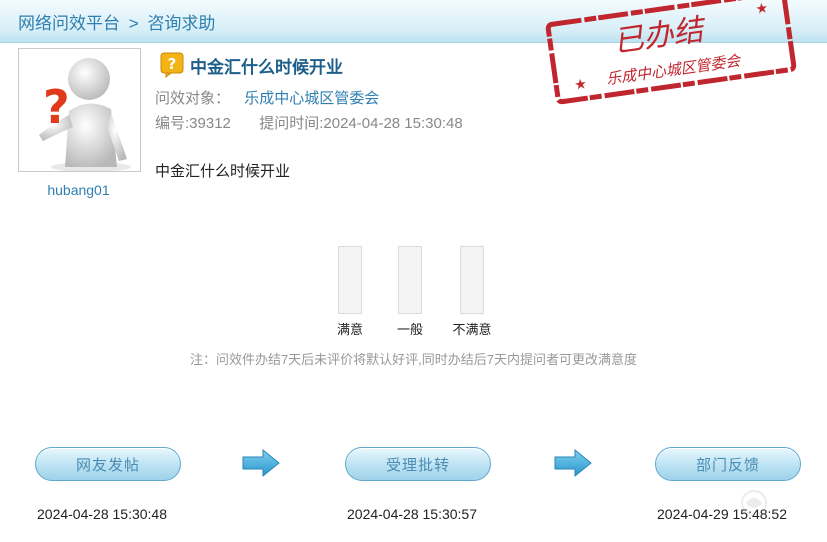  I want to click on completed-stamp: 已办结 ★ 乐成中心城区管委会 ★, so click(671, 53).